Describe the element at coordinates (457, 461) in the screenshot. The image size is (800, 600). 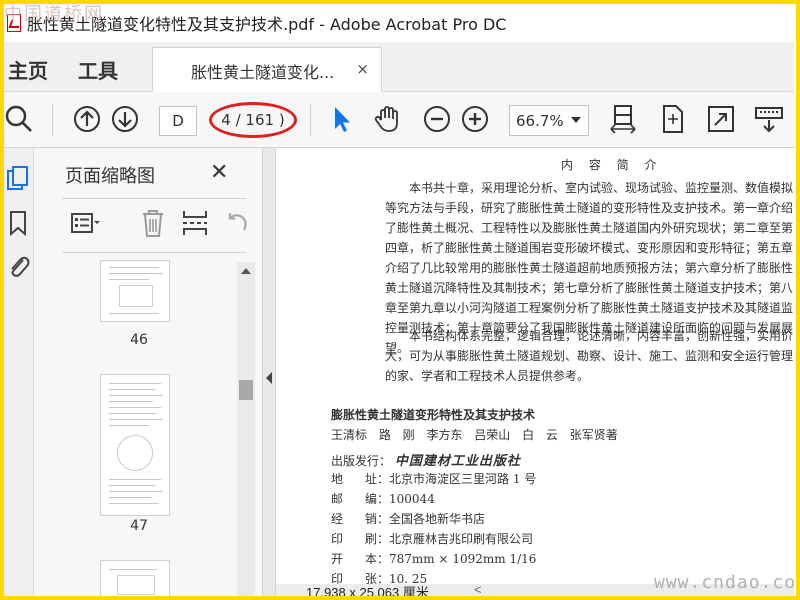
I see `publisher-logo: 中国建材工业出版社` at that location.